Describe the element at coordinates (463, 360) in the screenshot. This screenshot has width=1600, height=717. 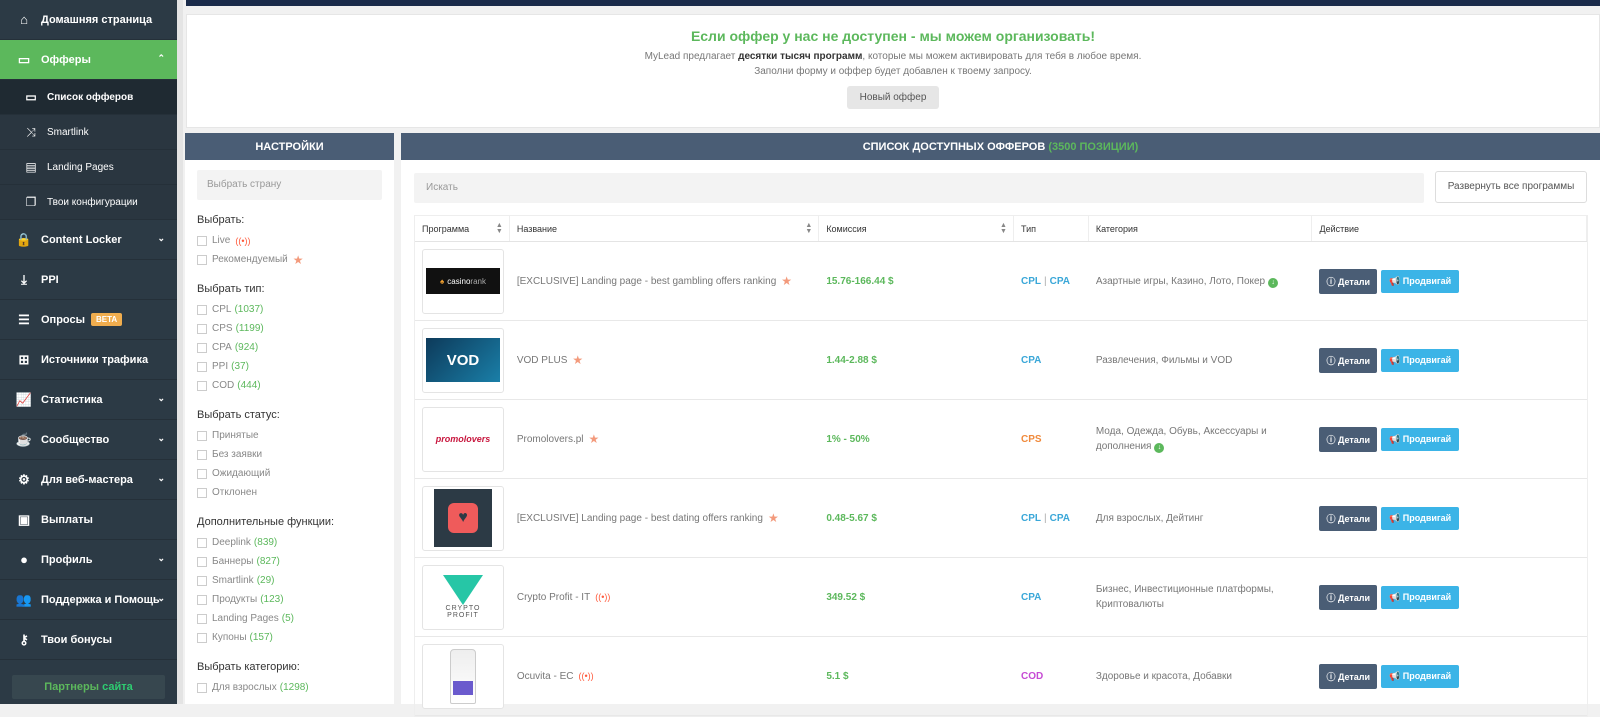
I see `vod-plus-logo: VOD` at that location.